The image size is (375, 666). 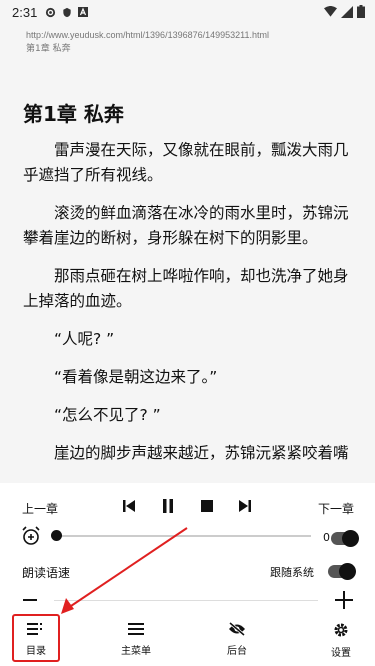 What do you see at coordinates (30, 600) in the screenshot?
I see `minus-icon` at bounding box center [30, 600].